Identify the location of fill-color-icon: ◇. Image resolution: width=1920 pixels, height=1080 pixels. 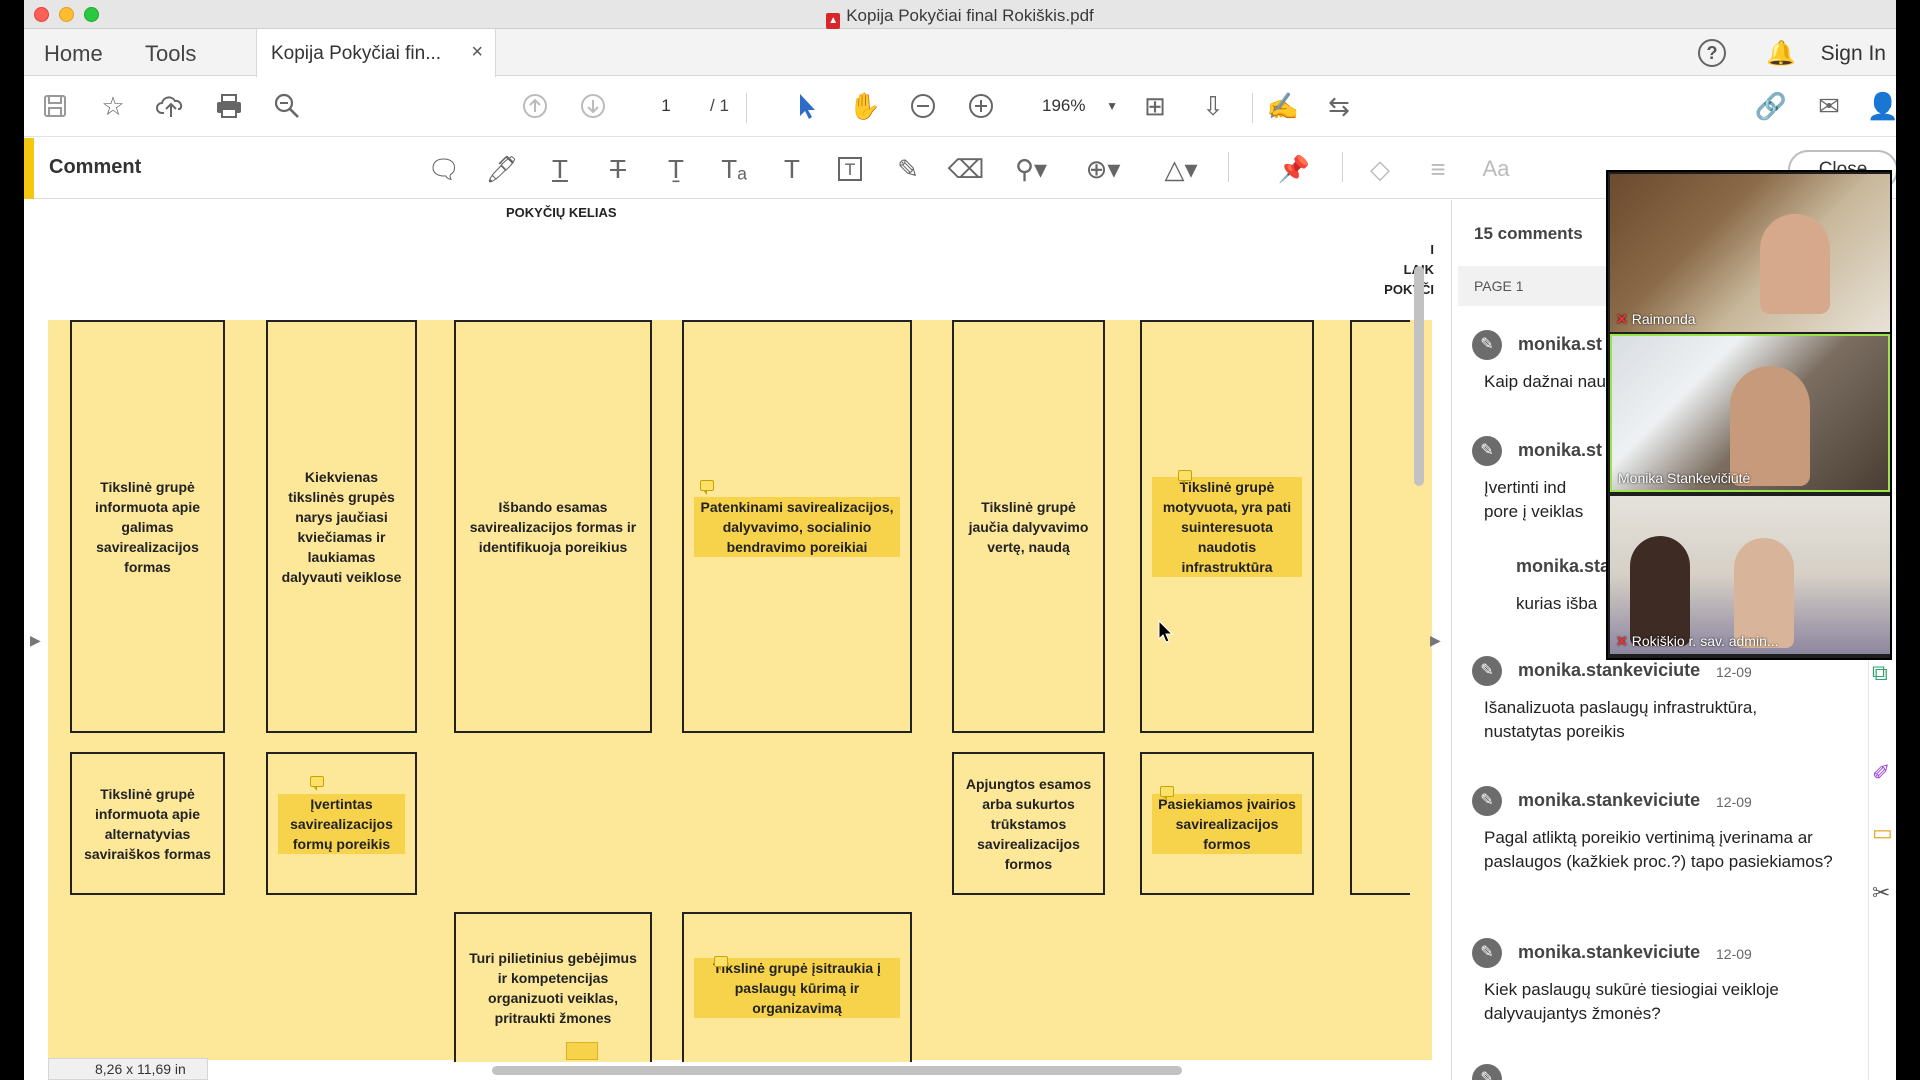
(1380, 169).